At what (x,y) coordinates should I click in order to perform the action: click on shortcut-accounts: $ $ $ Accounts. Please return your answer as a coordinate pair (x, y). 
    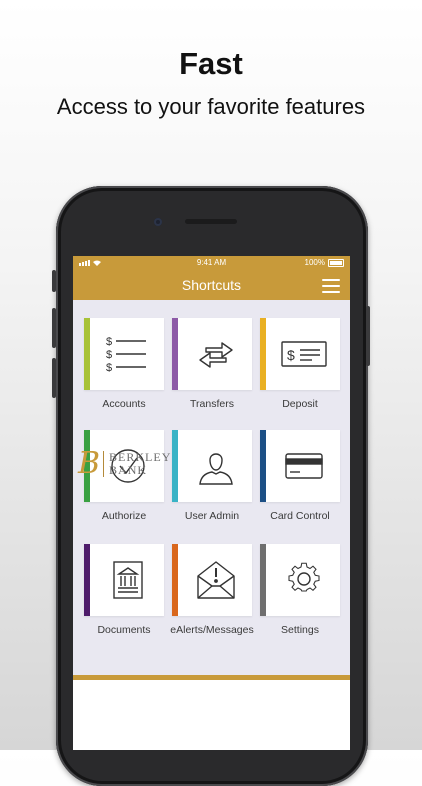
    Looking at the image, I should click on (124, 364).